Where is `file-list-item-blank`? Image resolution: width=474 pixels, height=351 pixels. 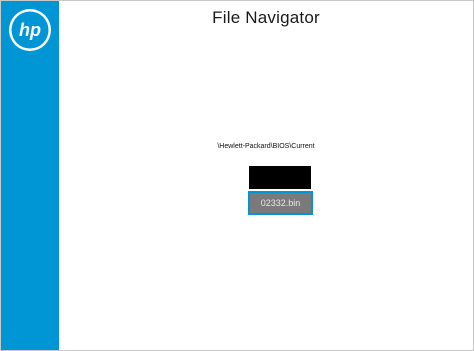
file-list-item-blank is located at coordinates (280, 177).